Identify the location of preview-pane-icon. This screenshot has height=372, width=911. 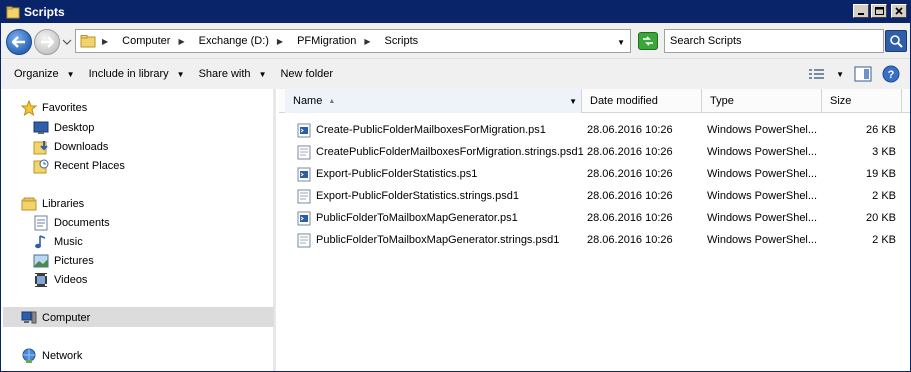
(863, 74).